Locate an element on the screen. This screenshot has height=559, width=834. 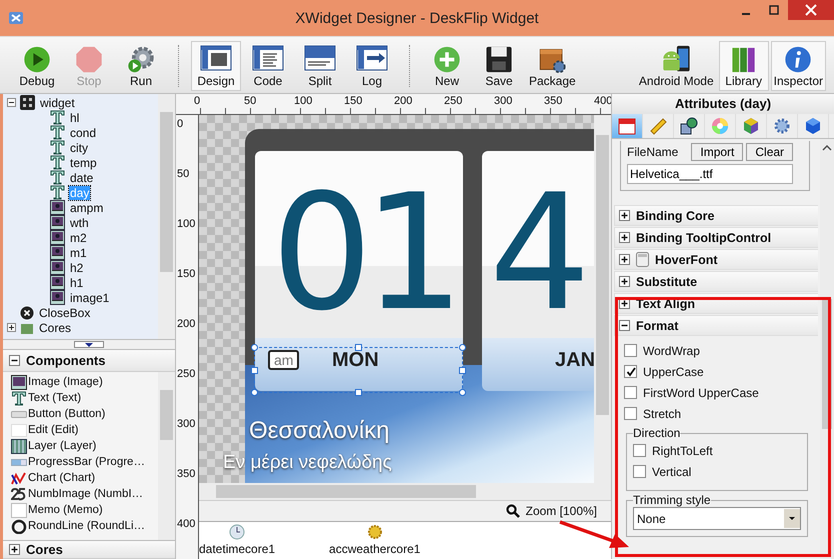
file-button: Import is located at coordinates (717, 152).